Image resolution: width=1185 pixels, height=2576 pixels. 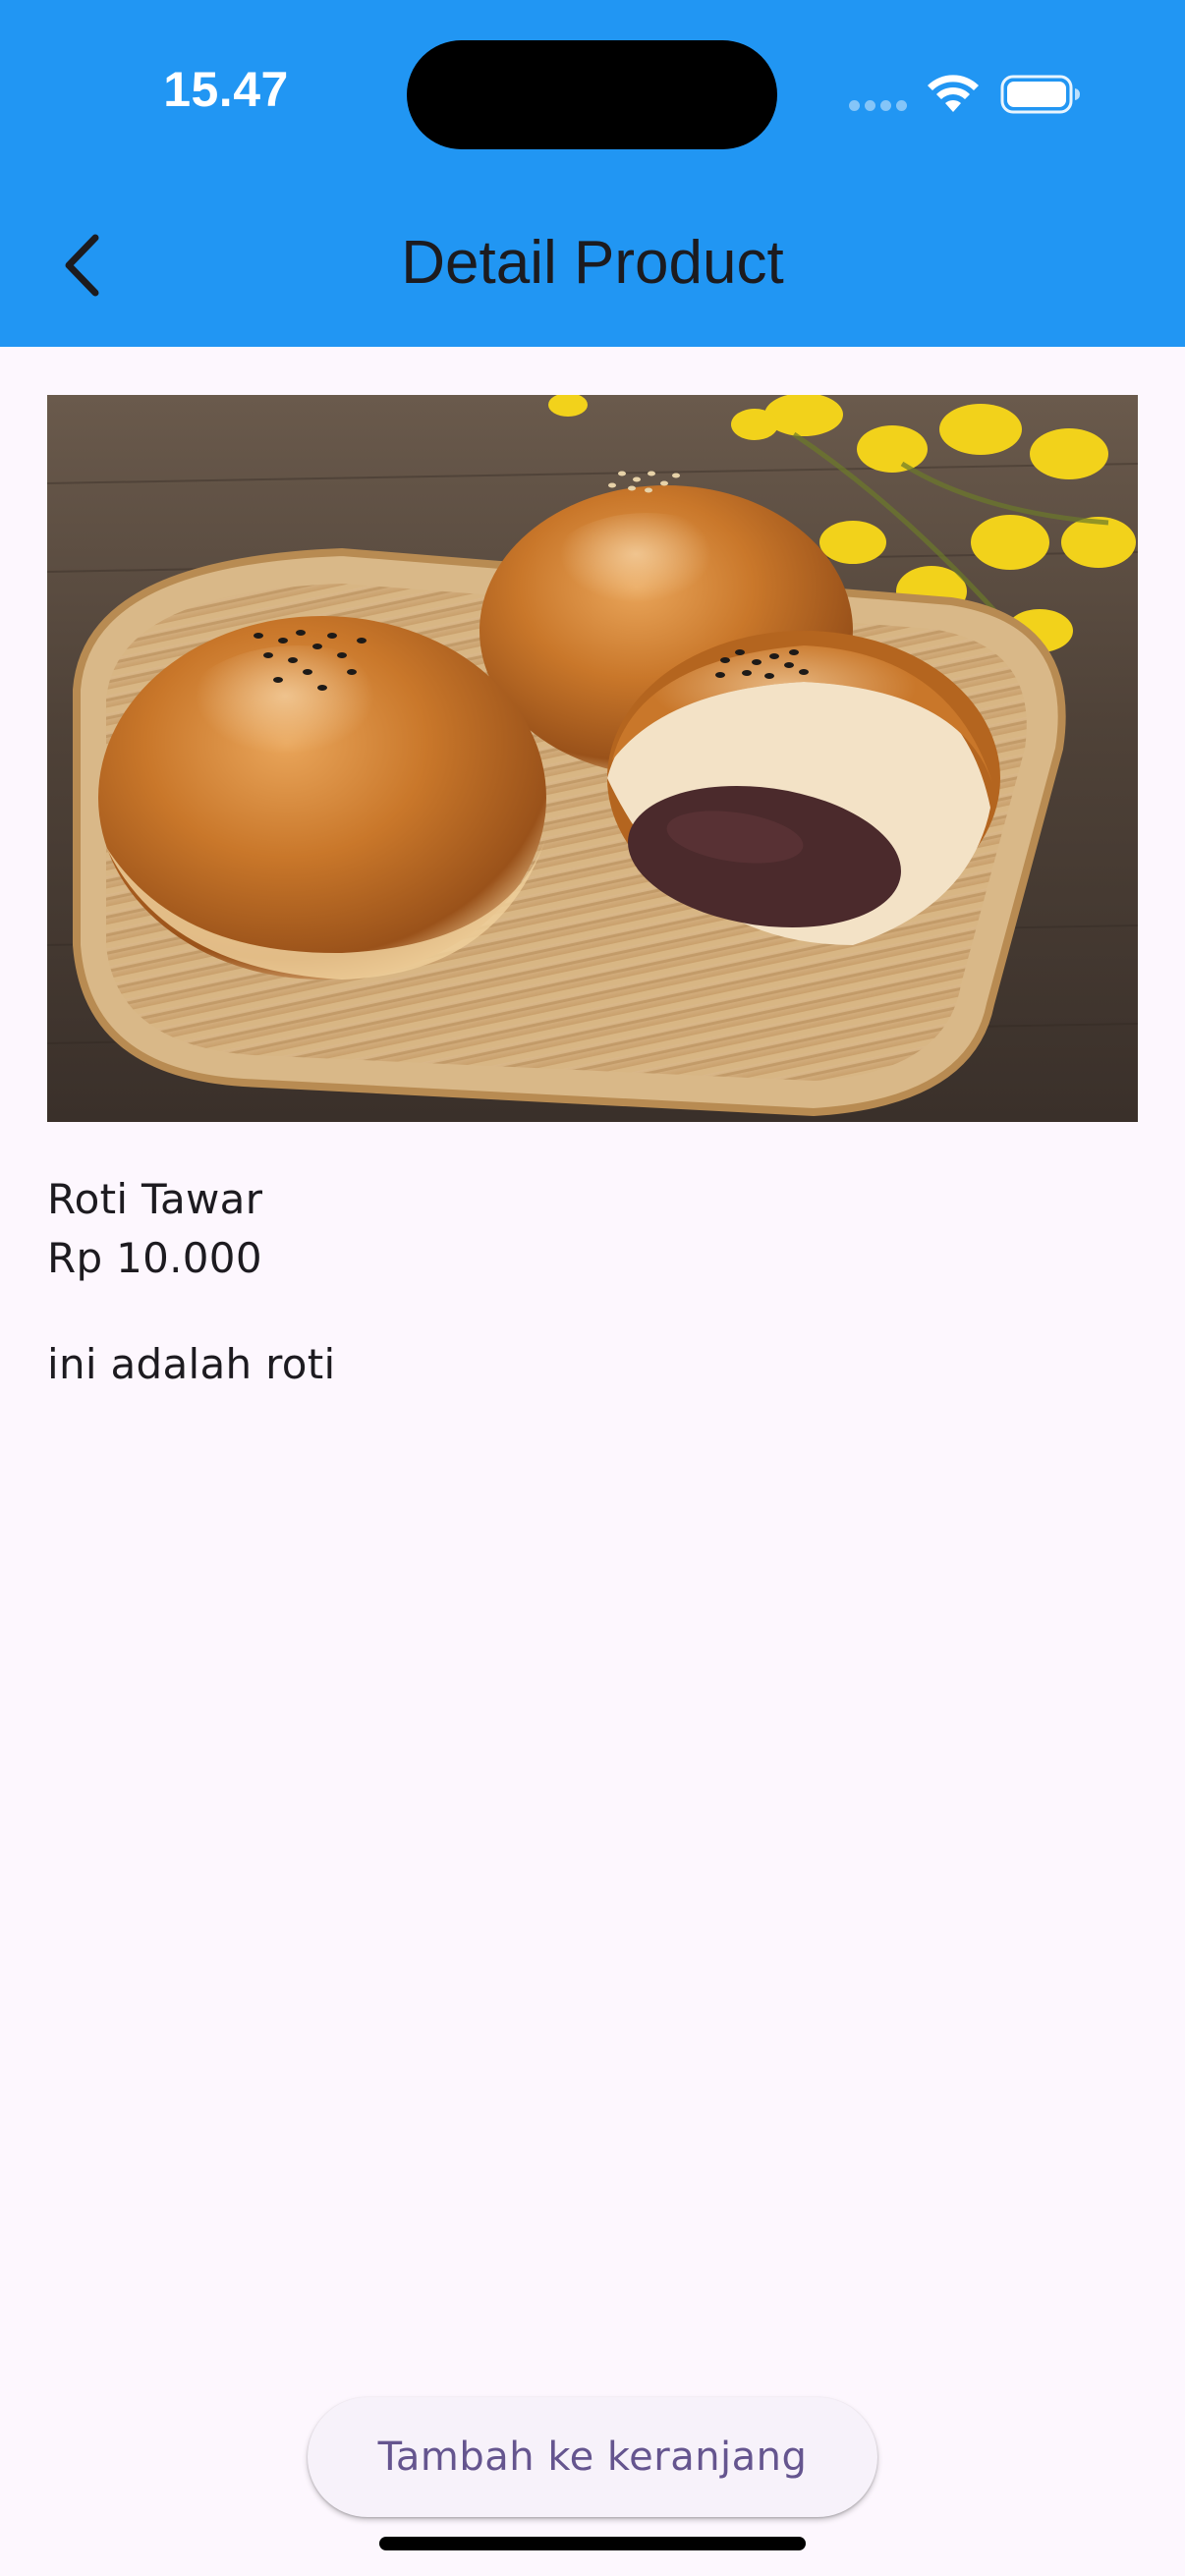 What do you see at coordinates (592, 173) in the screenshot?
I see `app-bar: 15.47 Detail Product` at bounding box center [592, 173].